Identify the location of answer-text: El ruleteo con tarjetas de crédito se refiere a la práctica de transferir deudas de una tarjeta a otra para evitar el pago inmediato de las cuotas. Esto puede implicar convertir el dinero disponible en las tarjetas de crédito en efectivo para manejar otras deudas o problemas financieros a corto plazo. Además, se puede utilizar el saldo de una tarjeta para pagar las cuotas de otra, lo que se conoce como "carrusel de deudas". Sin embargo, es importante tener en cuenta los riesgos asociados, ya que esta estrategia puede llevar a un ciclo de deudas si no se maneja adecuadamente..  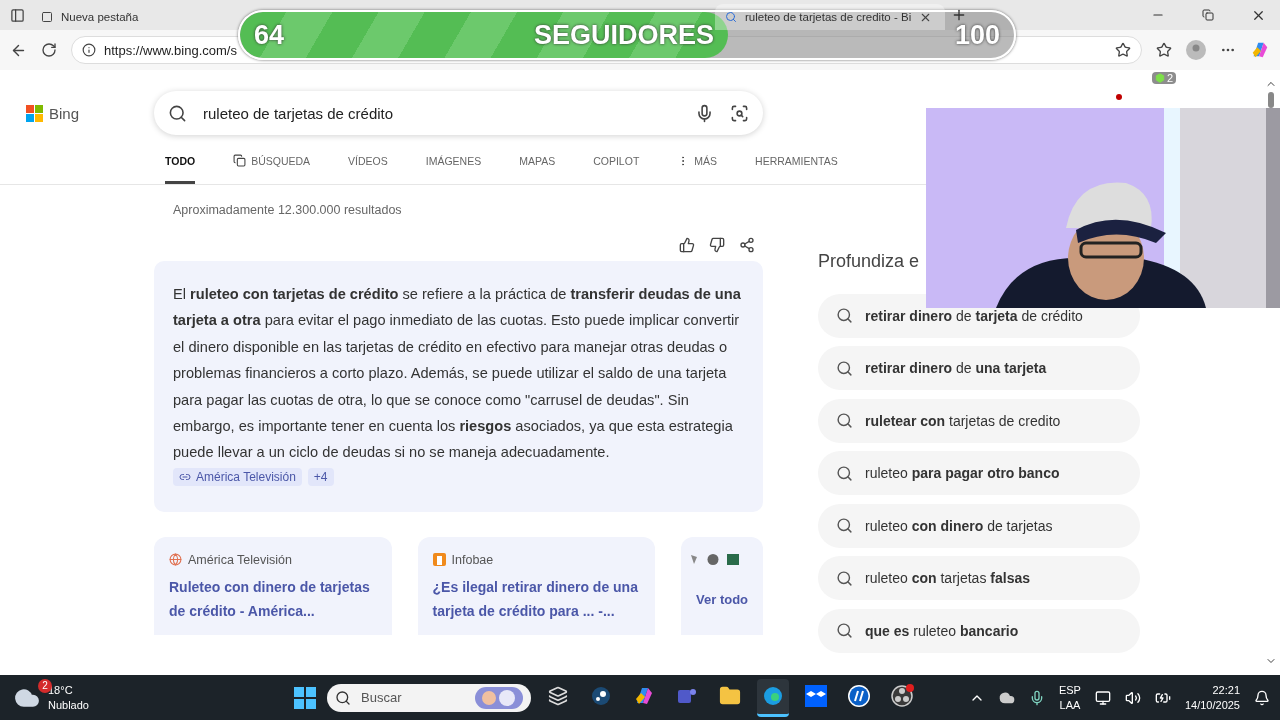
(457, 374).